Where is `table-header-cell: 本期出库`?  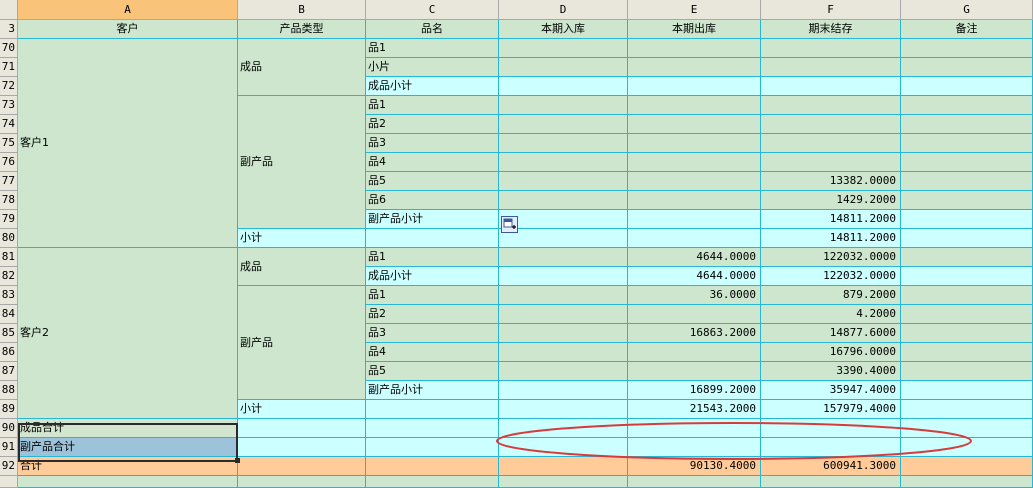
table-header-cell: 本期出库 is located at coordinates (694, 29).